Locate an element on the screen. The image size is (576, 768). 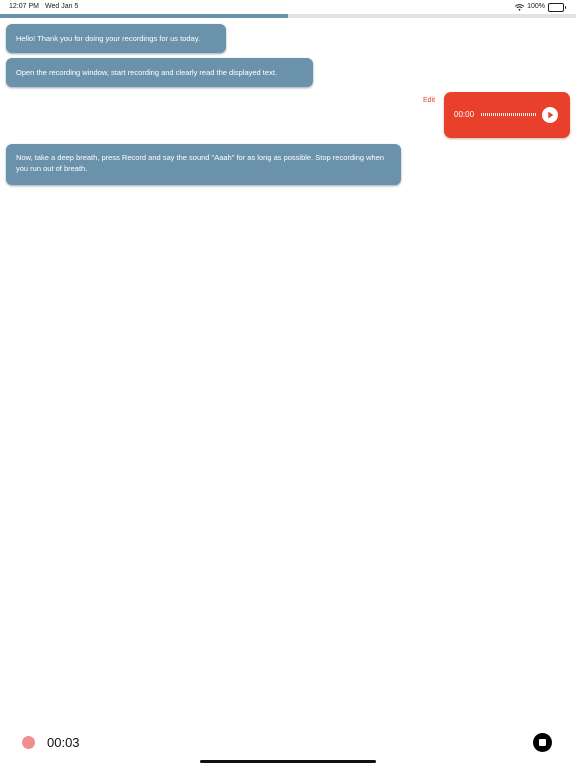
edit-recording-link: Edit is located at coordinates (429, 100).